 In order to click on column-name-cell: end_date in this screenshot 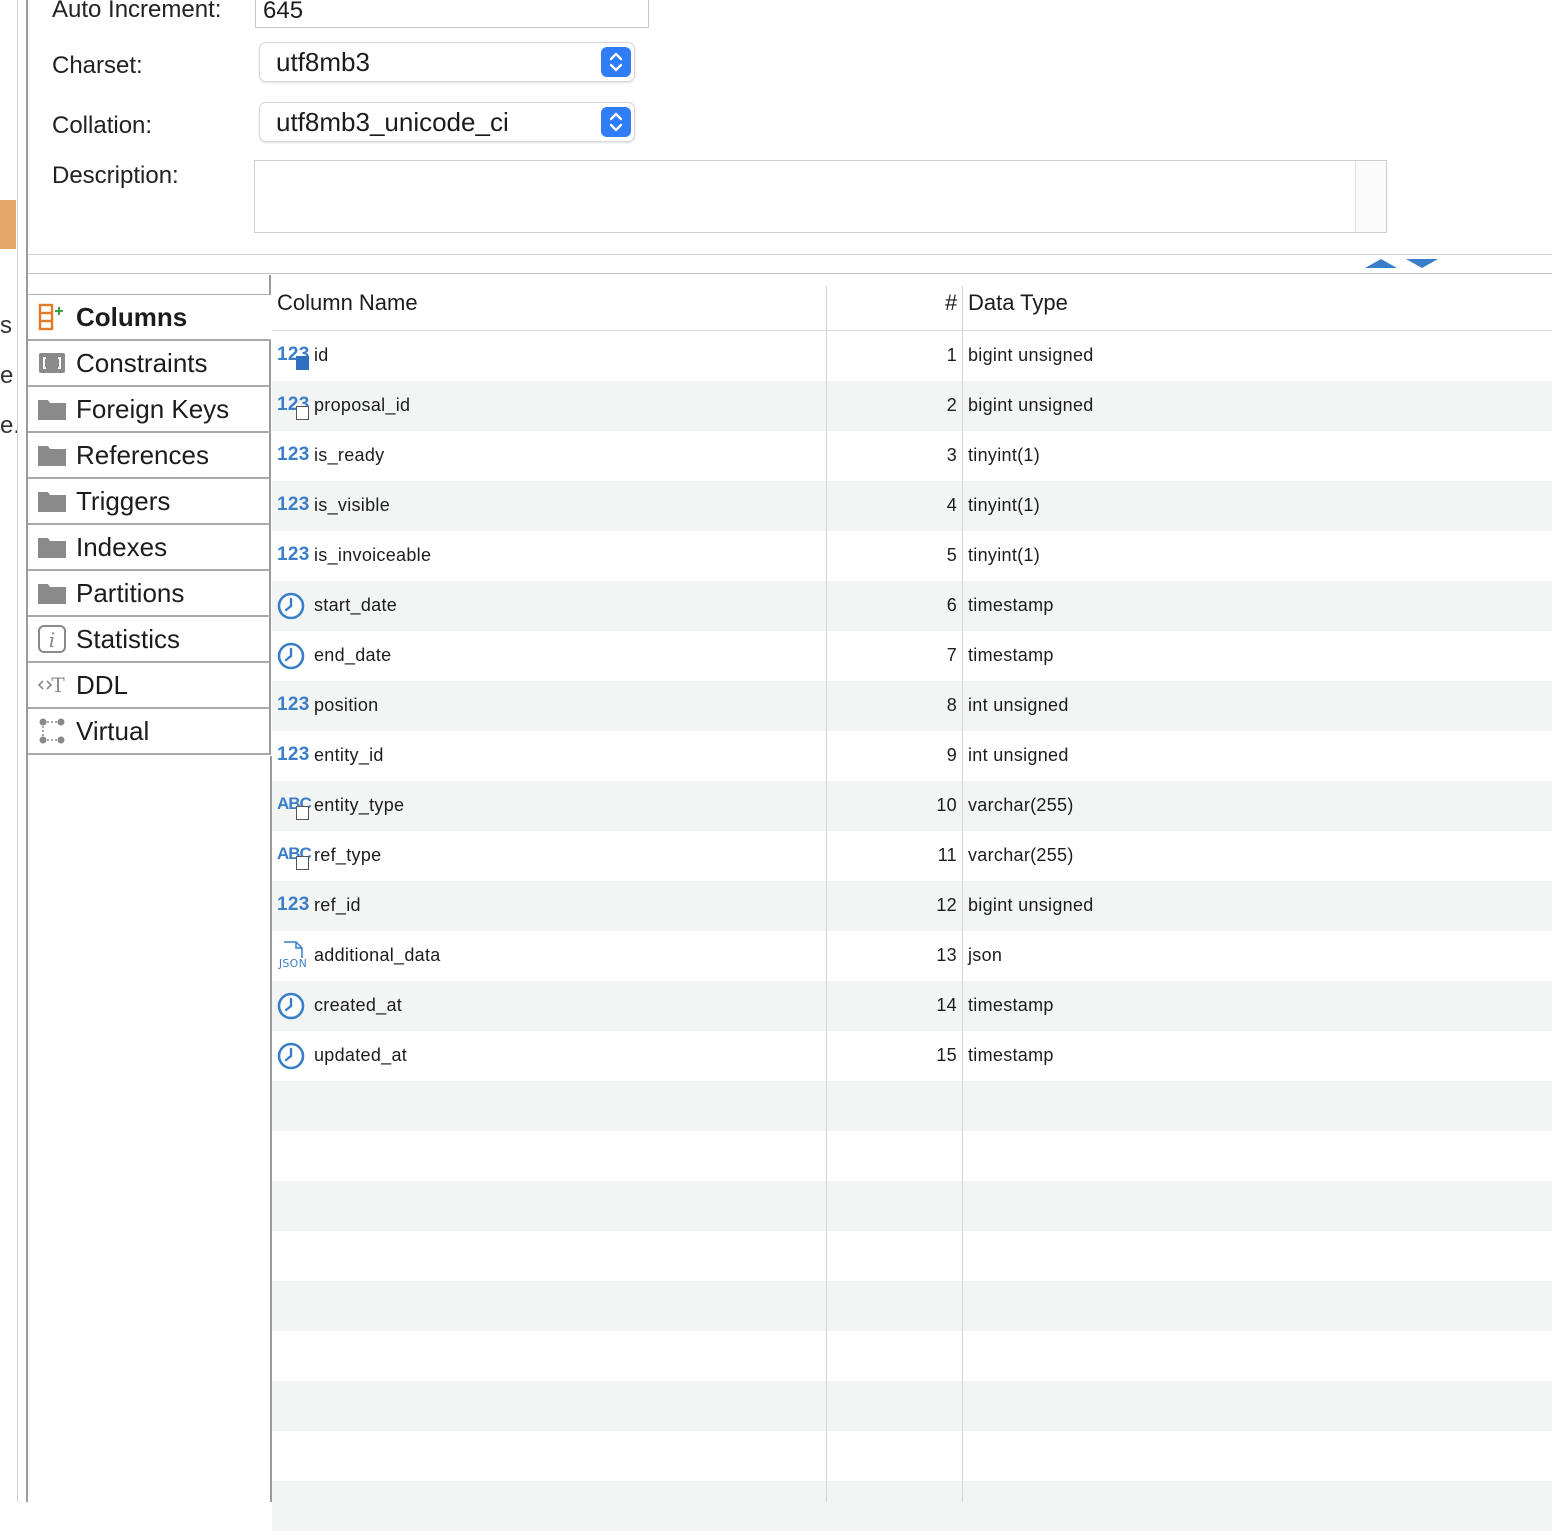, I will do `click(353, 655)`.